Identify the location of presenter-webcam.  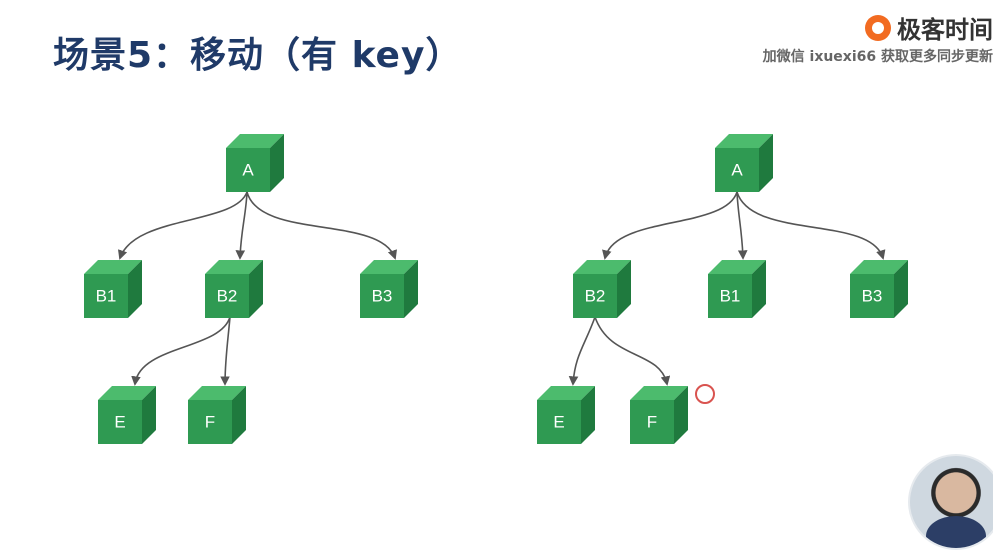
(950, 502).